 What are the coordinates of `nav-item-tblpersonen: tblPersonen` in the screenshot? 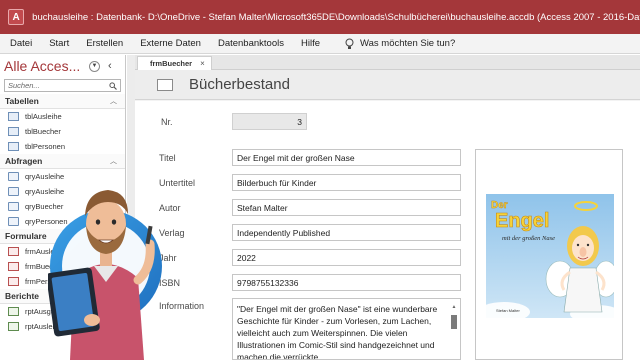 It's located at (62, 146).